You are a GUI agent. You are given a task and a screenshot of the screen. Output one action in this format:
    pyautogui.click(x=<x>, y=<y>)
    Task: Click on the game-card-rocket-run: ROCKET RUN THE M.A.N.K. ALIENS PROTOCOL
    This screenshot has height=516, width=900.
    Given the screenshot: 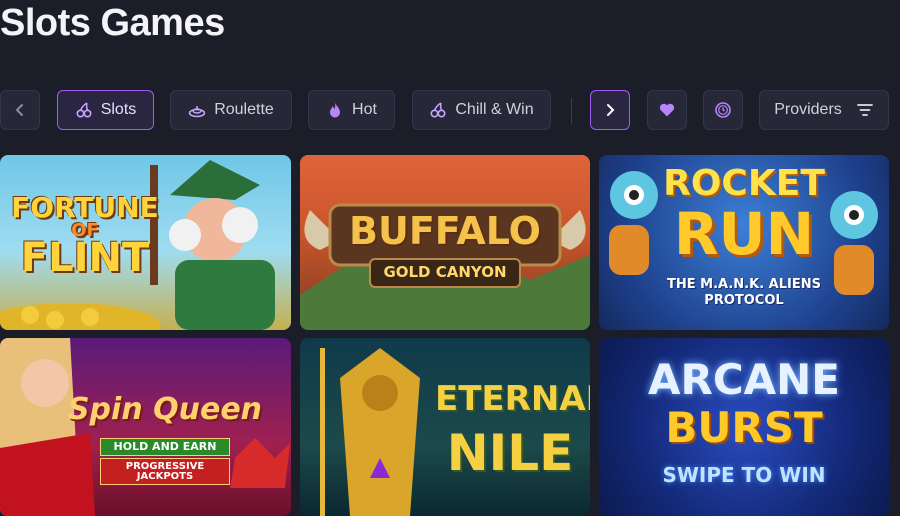 What is the action you would take?
    pyautogui.click(x=744, y=242)
    